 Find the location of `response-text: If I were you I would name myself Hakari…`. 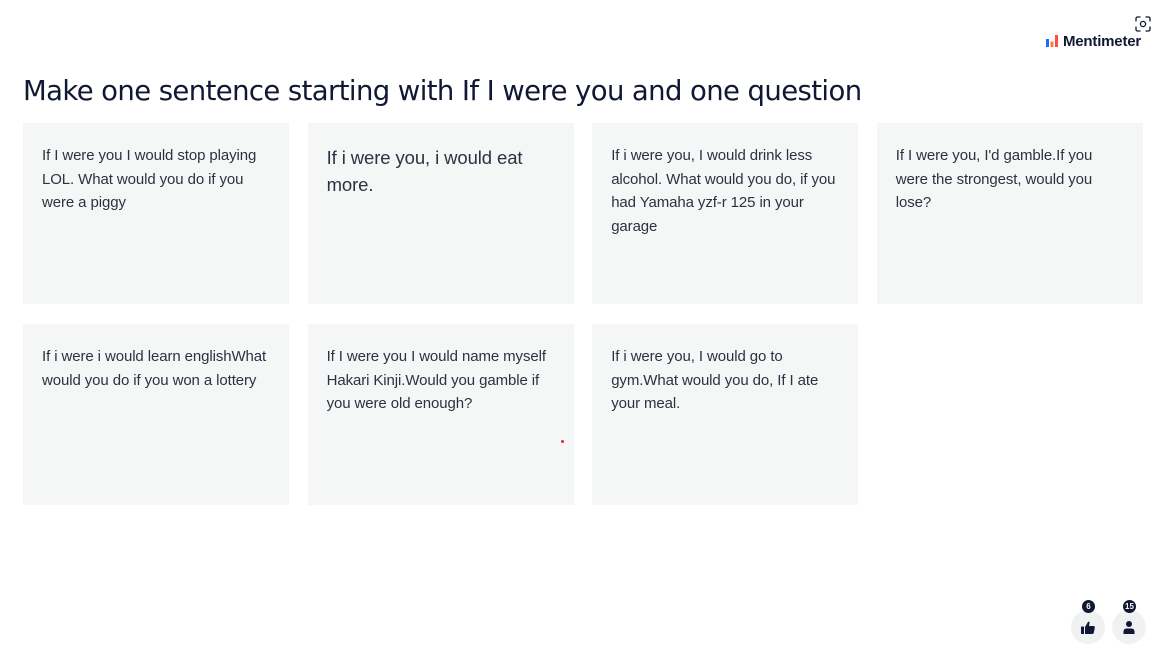

response-text: If I were you I would name myself Hakari… is located at coordinates (436, 380).